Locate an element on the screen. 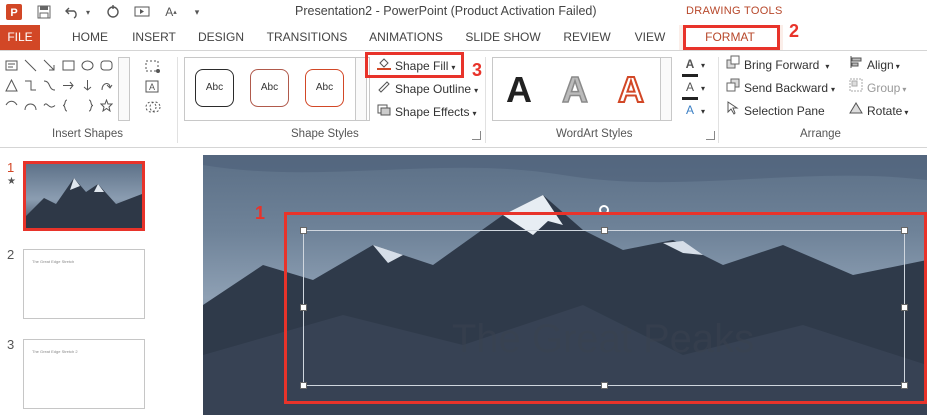 This screenshot has height=415, width=927. group-button: Group ▾ is located at coordinates (877, 88).